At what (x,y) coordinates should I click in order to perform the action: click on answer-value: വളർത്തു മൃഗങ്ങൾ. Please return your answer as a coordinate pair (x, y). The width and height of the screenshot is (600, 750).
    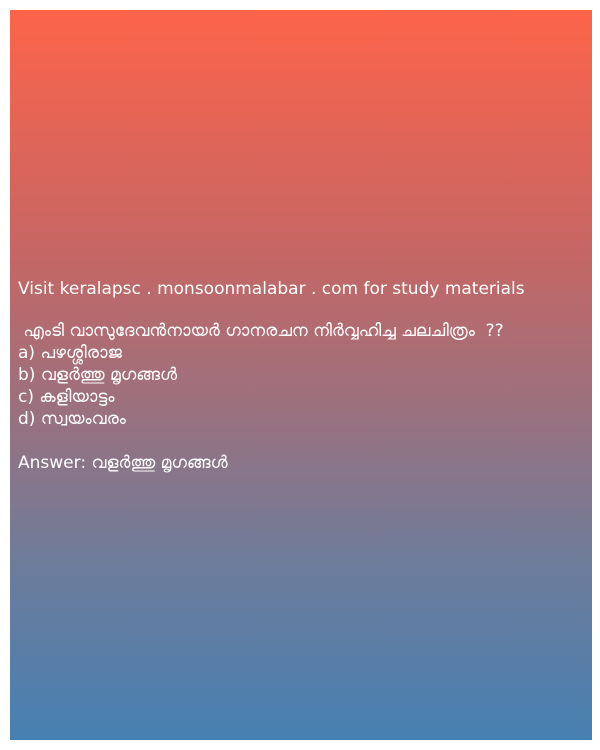
    Looking at the image, I should click on (159, 463).